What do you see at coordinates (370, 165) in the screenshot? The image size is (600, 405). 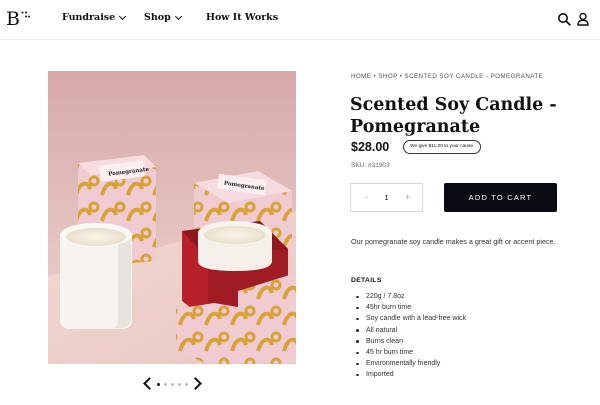 I see `product-sku: SKU: #31903` at bounding box center [370, 165].